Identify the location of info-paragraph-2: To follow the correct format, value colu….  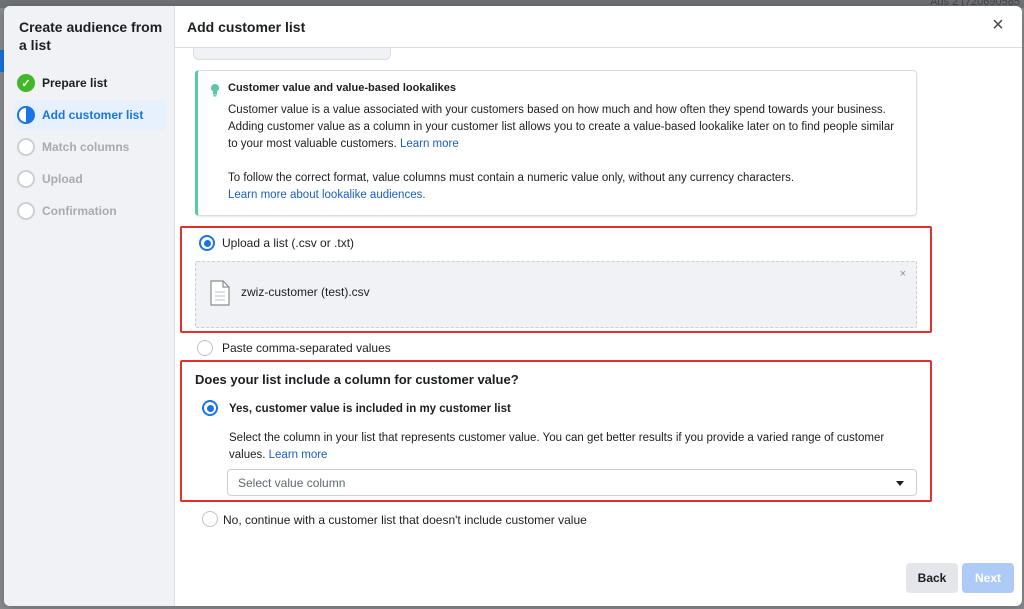
(511, 186).